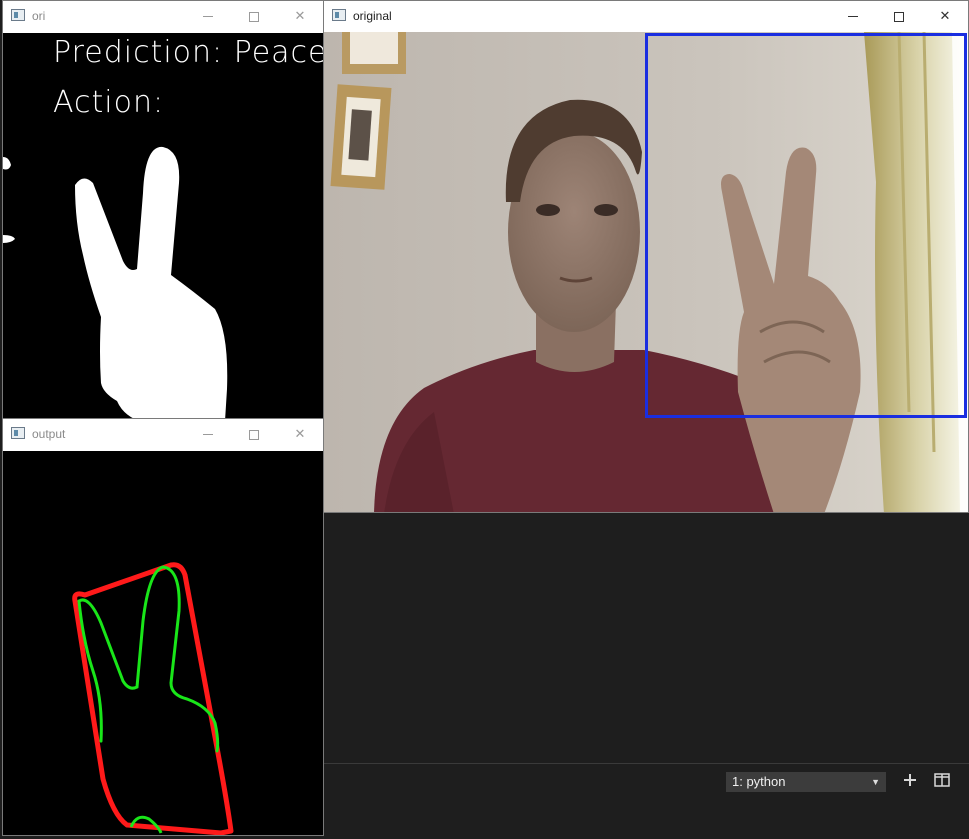  I want to click on titlebar: ori ✕, so click(163, 16).